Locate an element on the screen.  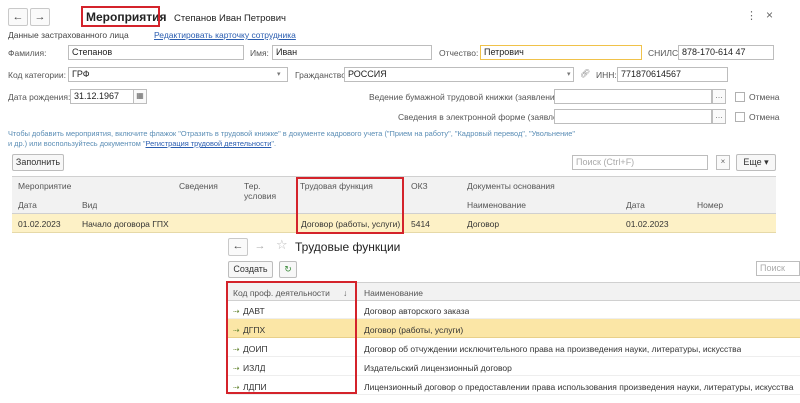
star-icon: ☆ is located at coordinates (282, 245).